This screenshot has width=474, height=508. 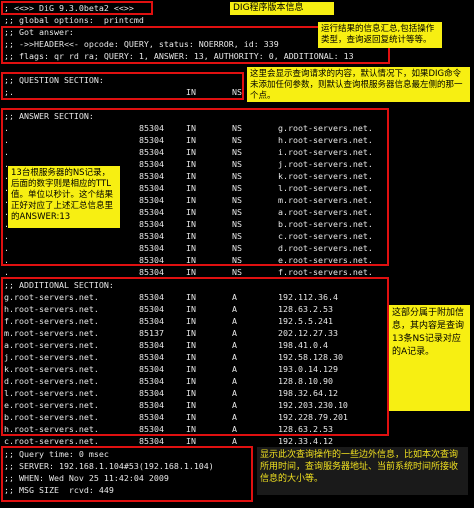 I want to click on summary-note: 运行结果的信息汇总,包括操作类型，查询返回复统计等等。, so click(x=380, y=35).